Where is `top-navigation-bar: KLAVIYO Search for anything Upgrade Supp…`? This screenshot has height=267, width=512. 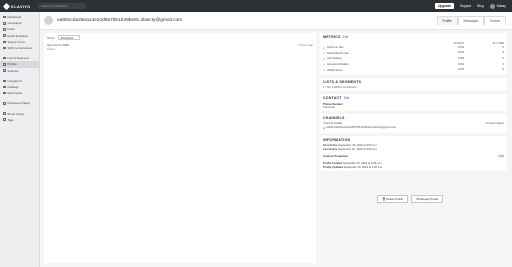 top-navigation-bar: KLAVIYO Search for anything Upgrade Supp… is located at coordinates (256, 6).